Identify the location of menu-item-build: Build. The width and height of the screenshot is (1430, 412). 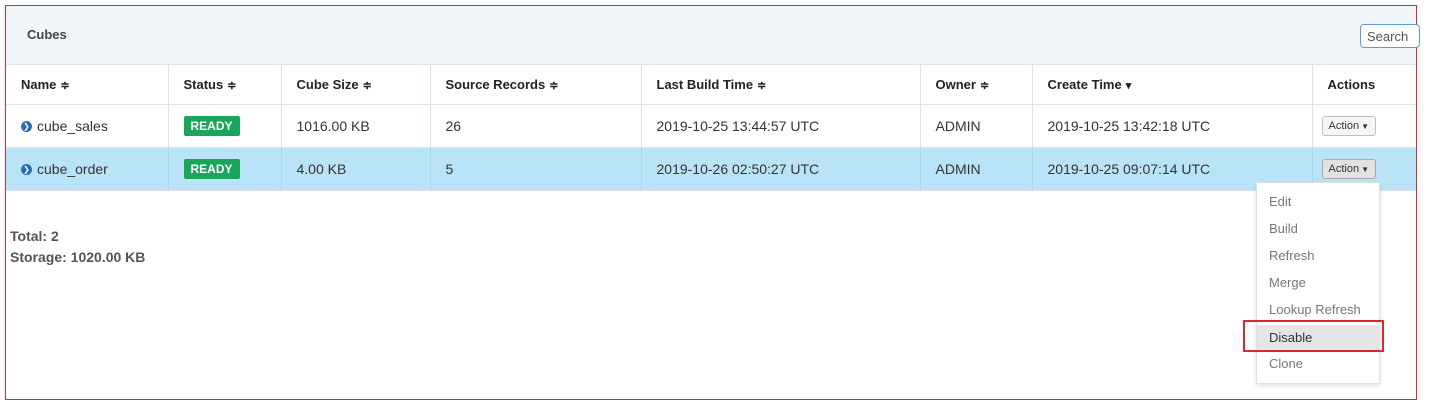
(1318, 229).